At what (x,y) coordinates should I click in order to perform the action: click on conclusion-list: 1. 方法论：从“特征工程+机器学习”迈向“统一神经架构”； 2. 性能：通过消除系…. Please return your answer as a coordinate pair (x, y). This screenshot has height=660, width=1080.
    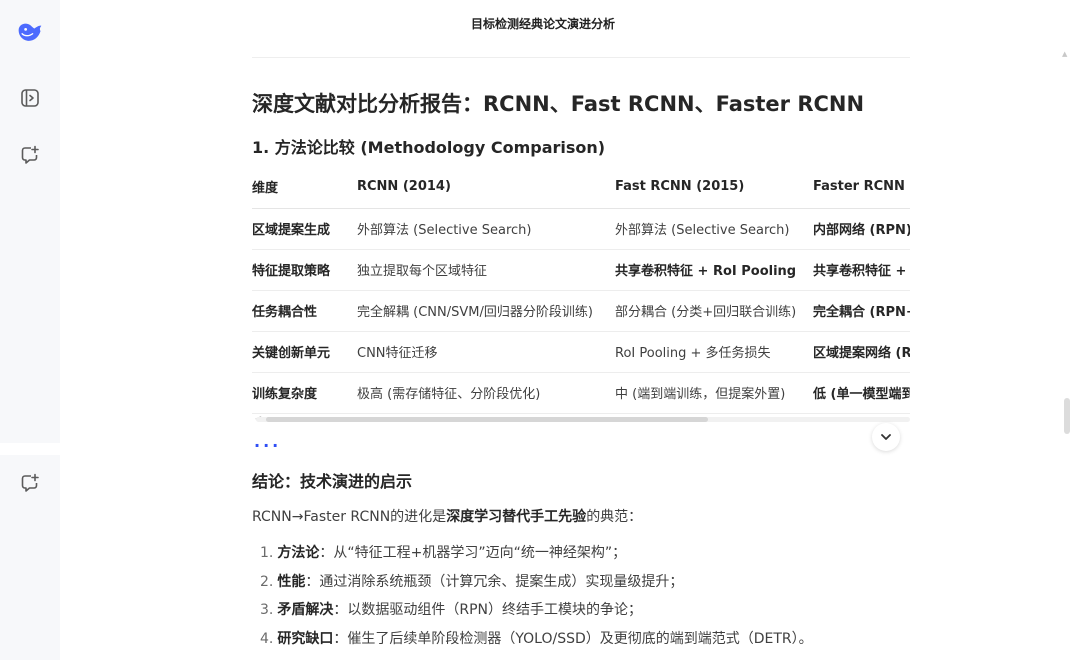
    Looking at the image, I should click on (536, 599).